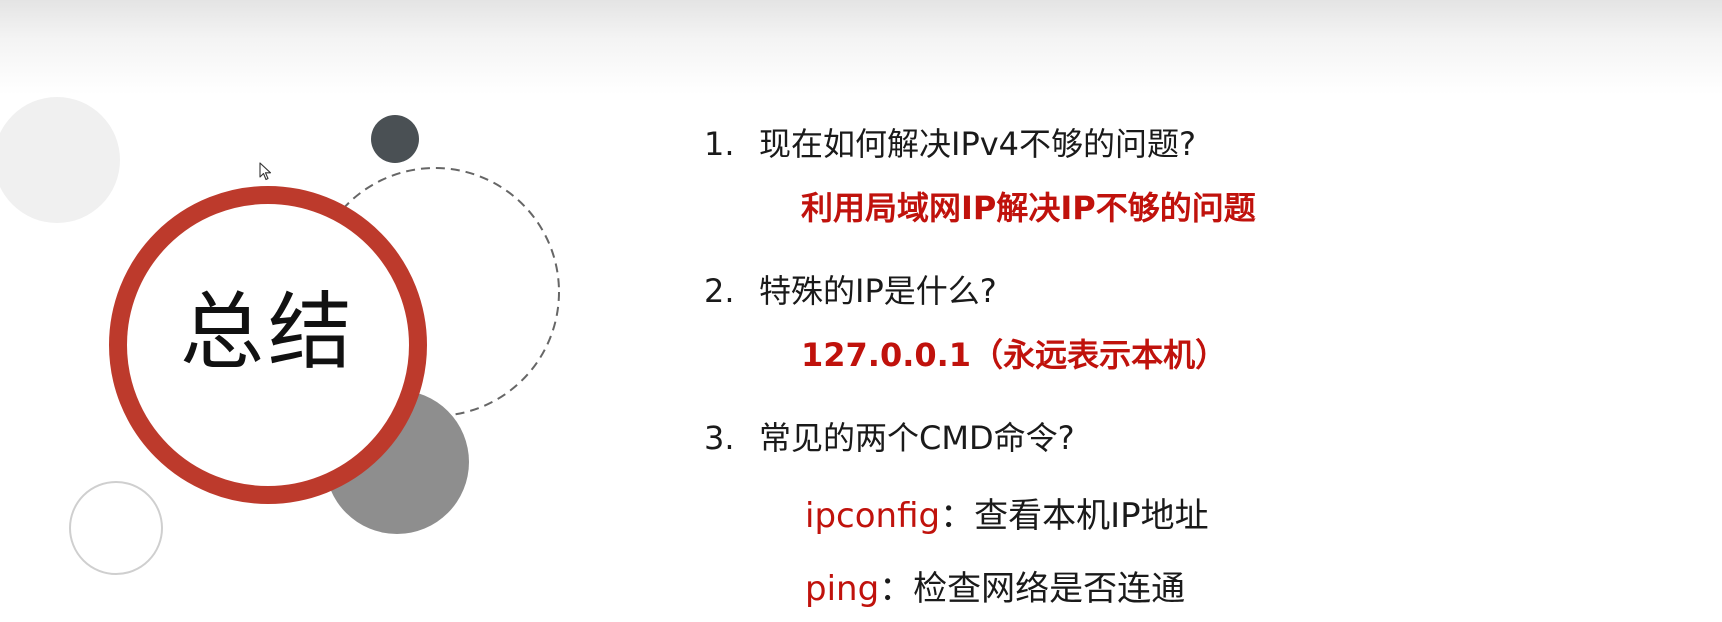 The height and width of the screenshot is (622, 1722). What do you see at coordinates (60, 160) in the screenshot?
I see `light-gray-circle` at bounding box center [60, 160].